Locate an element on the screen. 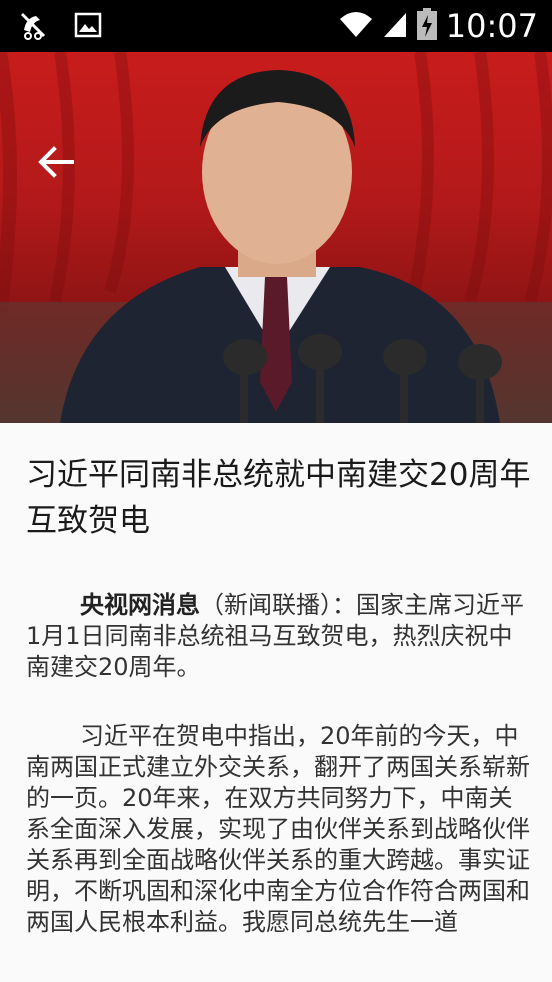 Image resolution: width=552 pixels, height=982 pixels. cell-signal-icon is located at coordinates (395, 26).